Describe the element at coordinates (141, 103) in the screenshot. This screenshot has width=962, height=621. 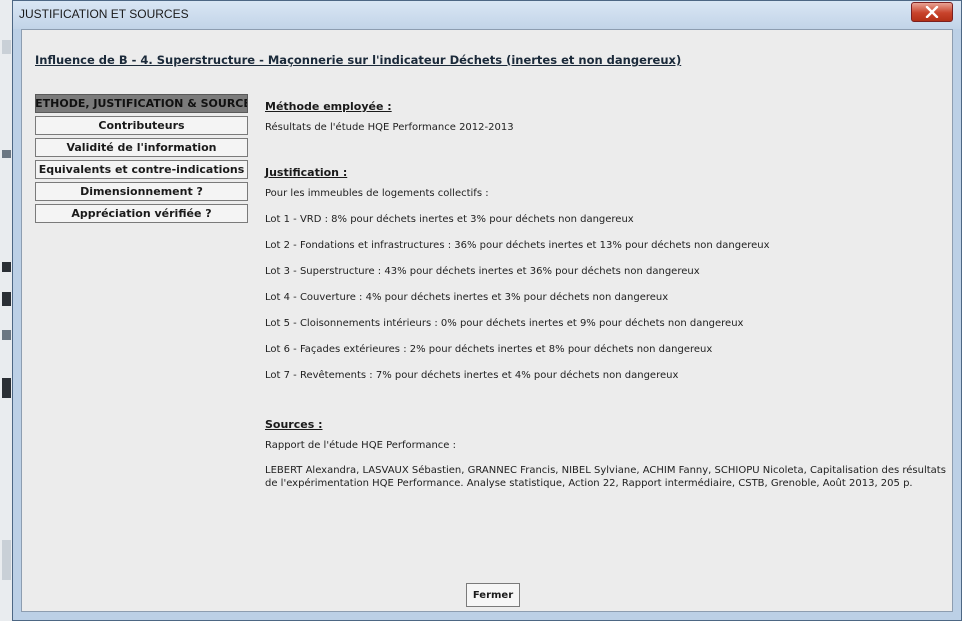
I see `menu-methode-justification-sources: METHODE, JUSTIFICATION & SOURCES` at that location.